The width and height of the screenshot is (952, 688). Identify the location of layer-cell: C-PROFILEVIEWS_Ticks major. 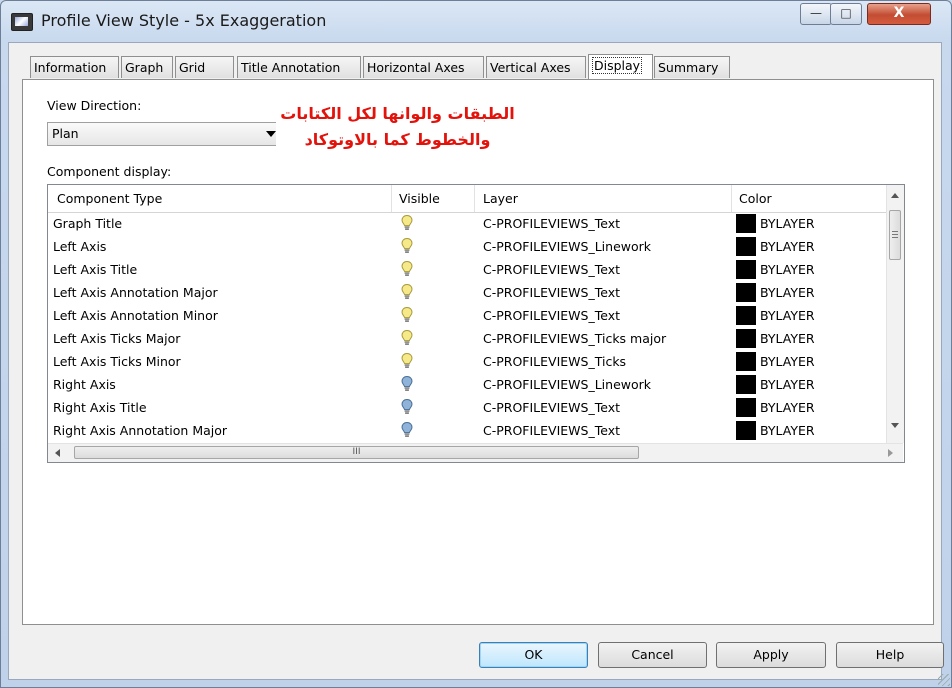
(574, 338).